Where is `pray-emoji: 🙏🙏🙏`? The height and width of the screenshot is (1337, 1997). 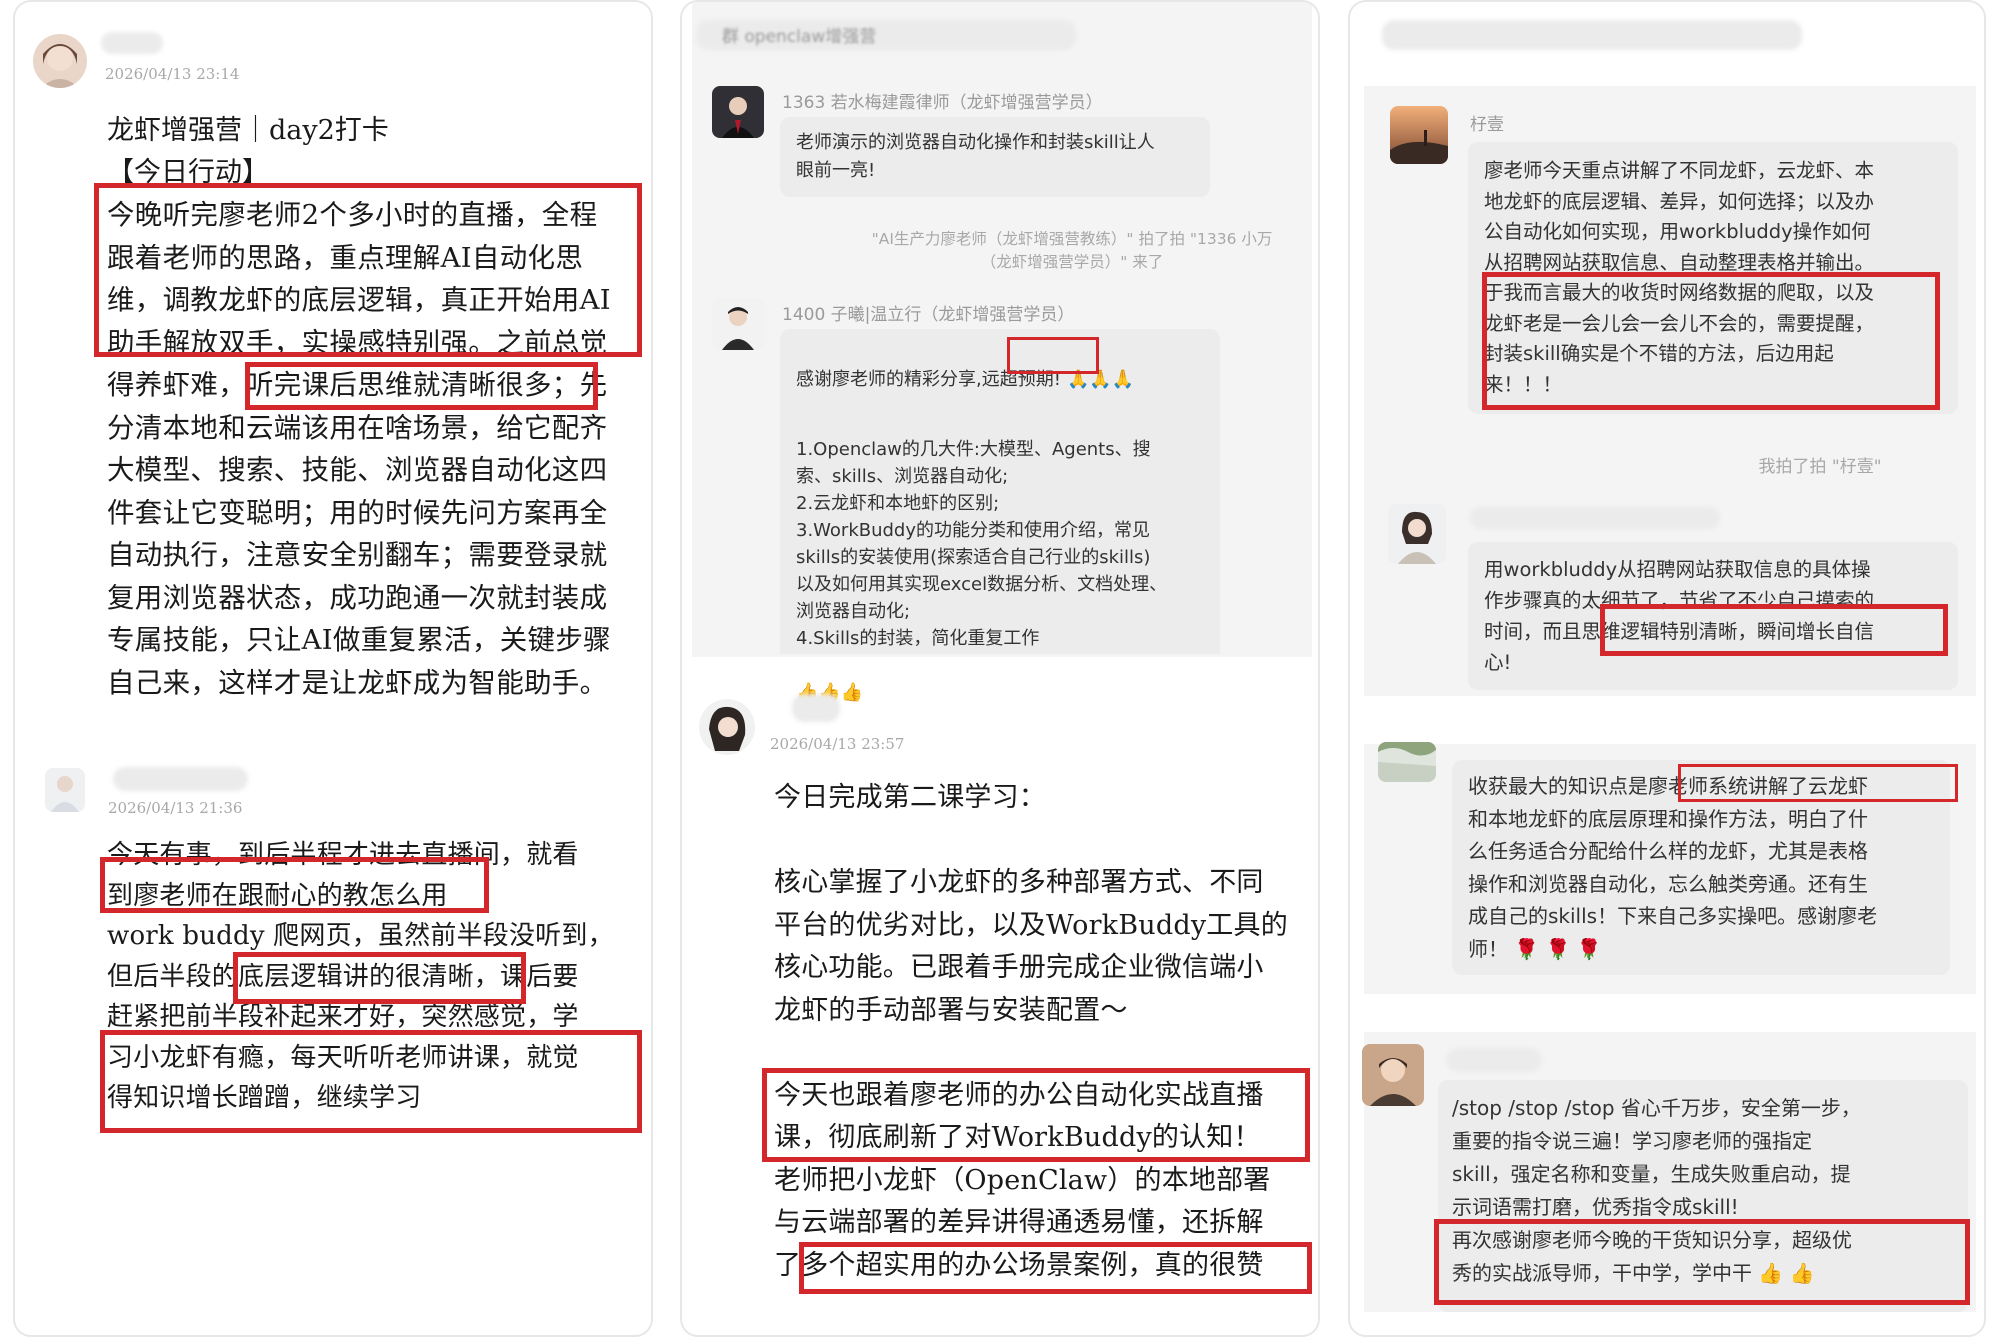 pray-emoji: 🙏🙏🙏 is located at coordinates (1100, 379).